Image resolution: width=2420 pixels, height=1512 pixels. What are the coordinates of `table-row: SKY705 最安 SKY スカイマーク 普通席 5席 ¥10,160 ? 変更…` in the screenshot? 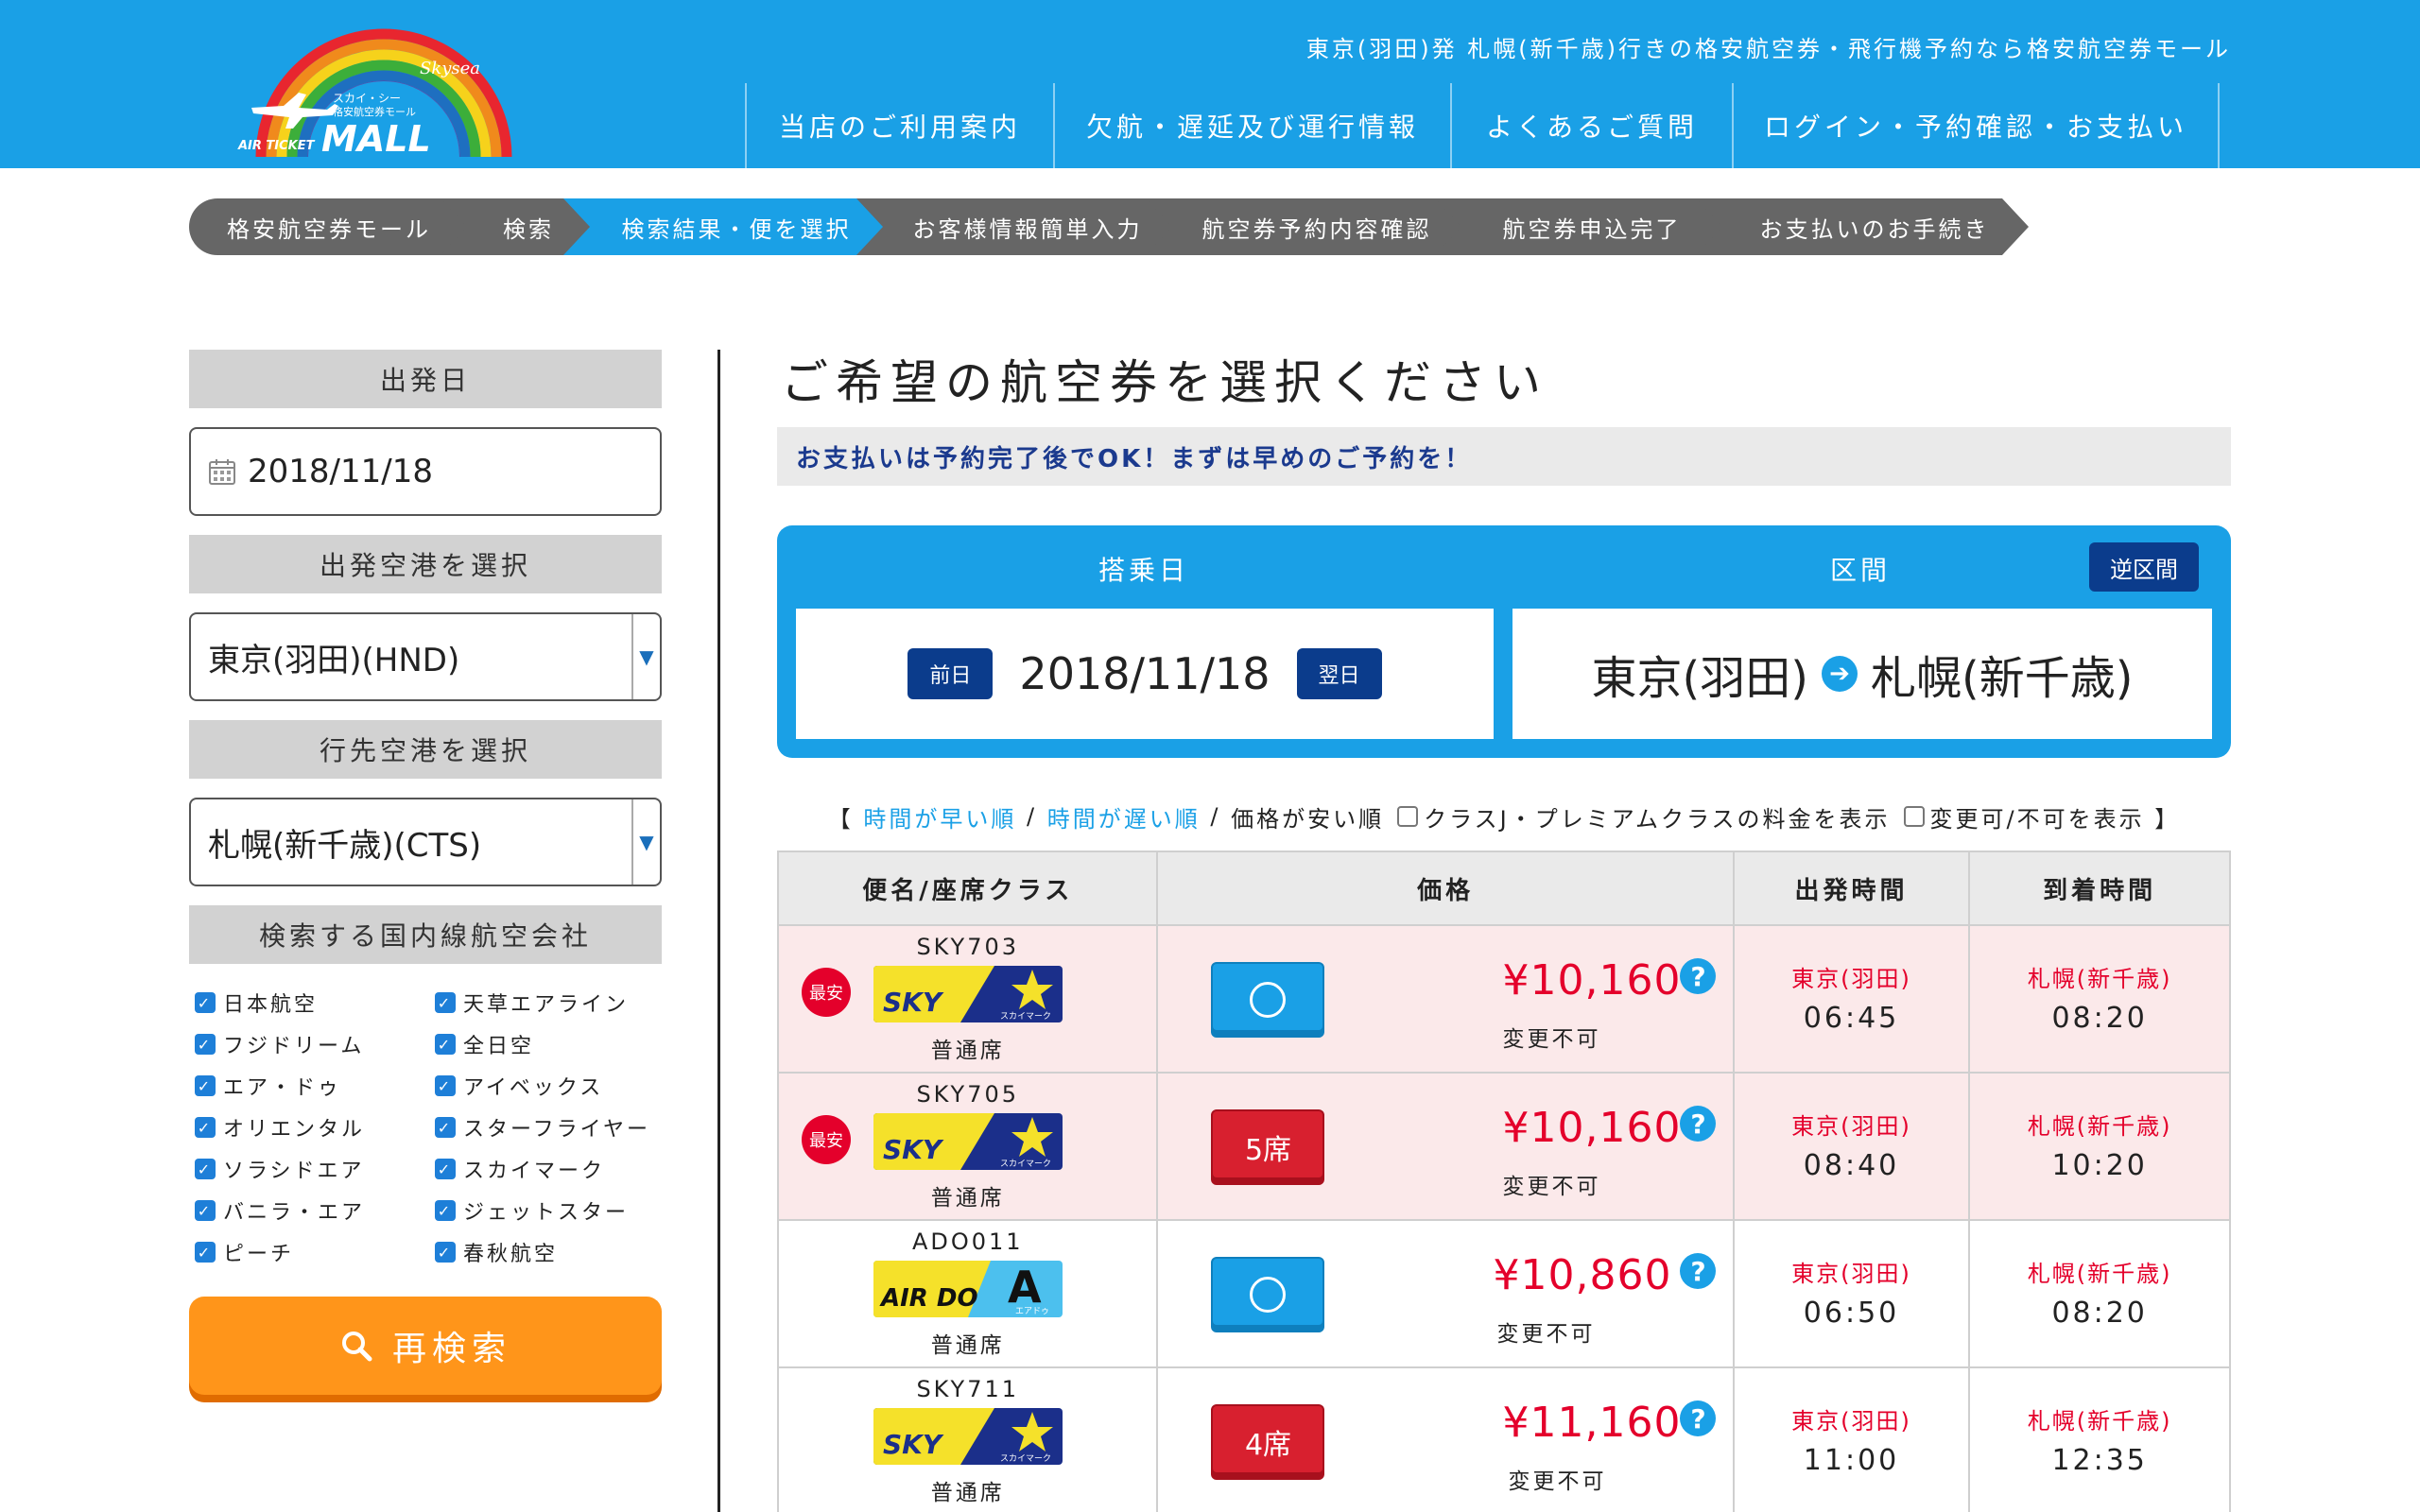 It's located at (1505, 1147).